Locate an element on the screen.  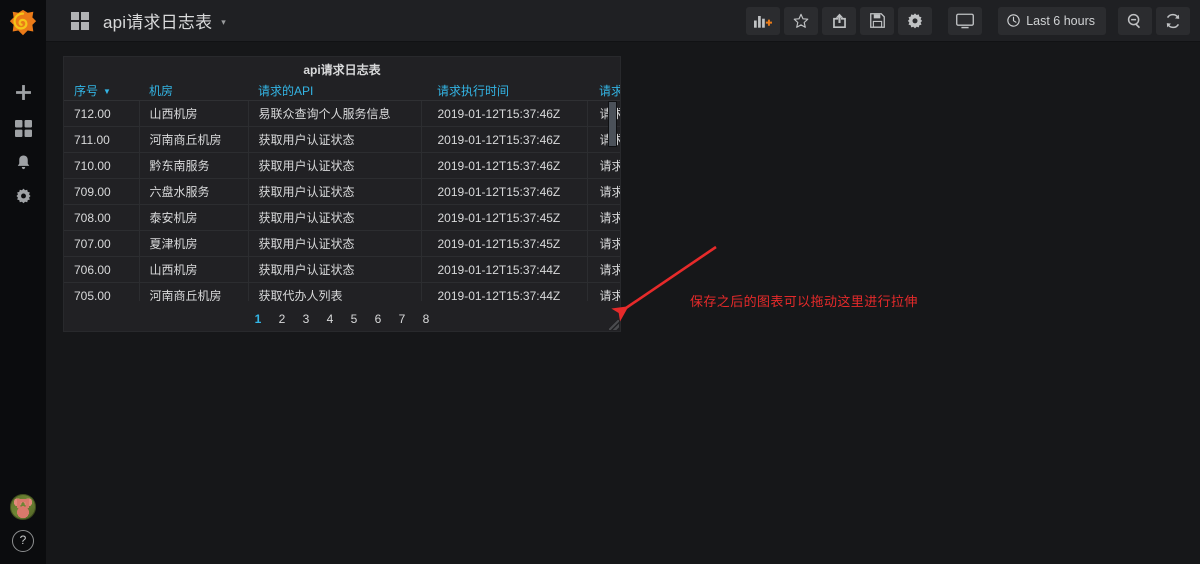
cell-result: 请求成功 is located at coordinates (603, 291).